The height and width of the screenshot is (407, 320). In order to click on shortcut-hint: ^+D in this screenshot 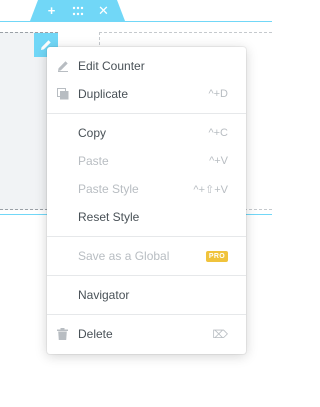, I will do `click(218, 94)`.